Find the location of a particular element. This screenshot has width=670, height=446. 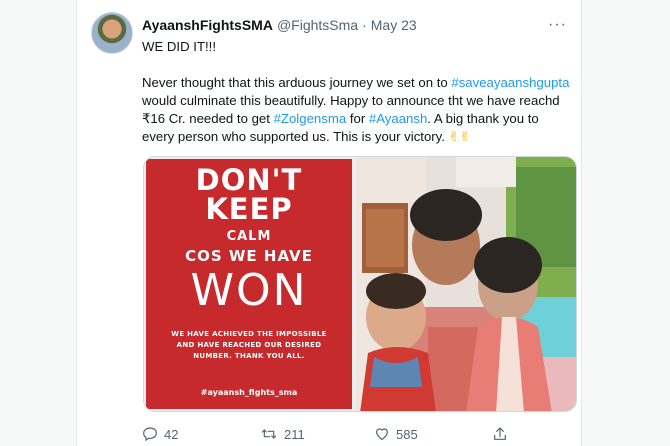

retweet-icon is located at coordinates (269, 434).